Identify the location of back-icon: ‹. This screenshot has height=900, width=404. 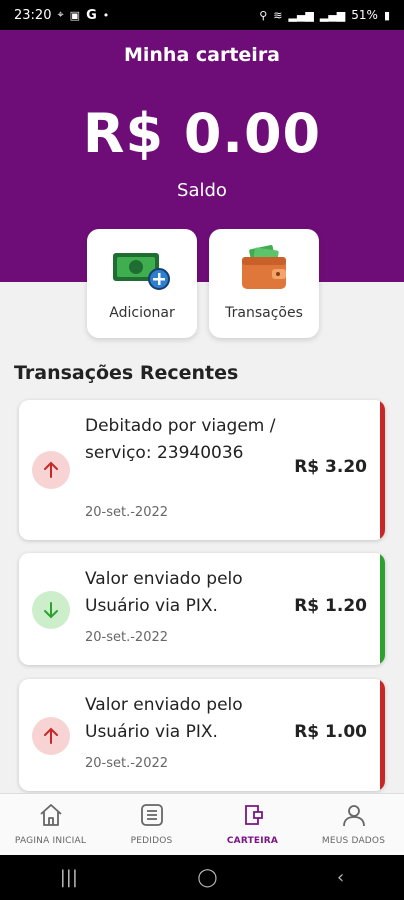
(340, 877).